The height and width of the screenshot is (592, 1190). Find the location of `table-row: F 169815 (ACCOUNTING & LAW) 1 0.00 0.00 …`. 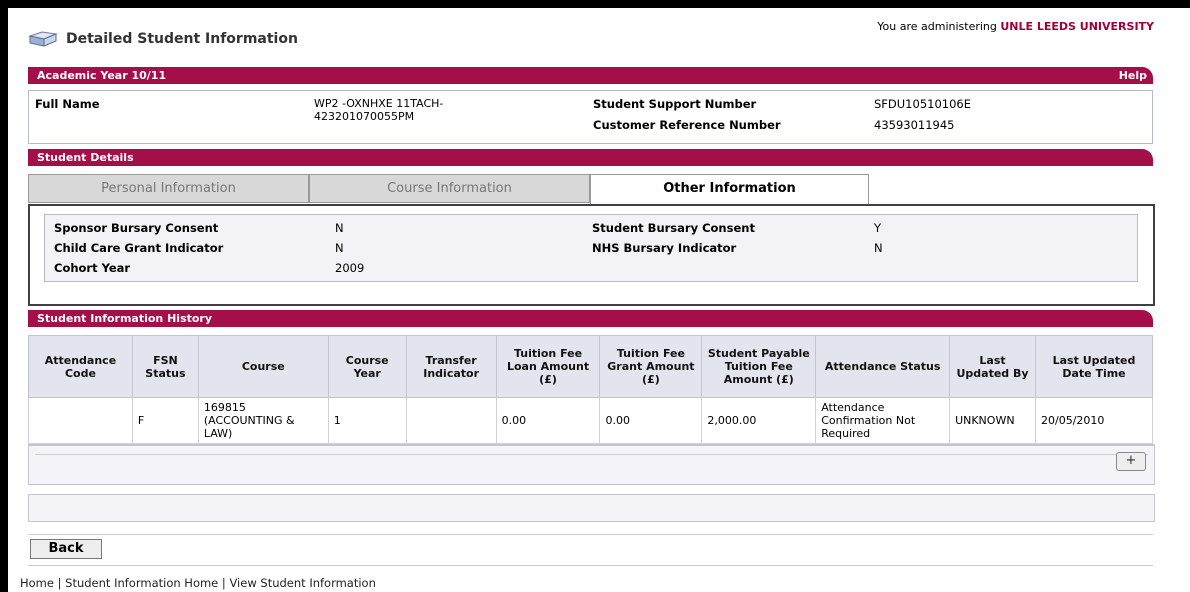

table-row: F 169815 (ACCOUNTING & LAW) 1 0.00 0.00 … is located at coordinates (590, 420).